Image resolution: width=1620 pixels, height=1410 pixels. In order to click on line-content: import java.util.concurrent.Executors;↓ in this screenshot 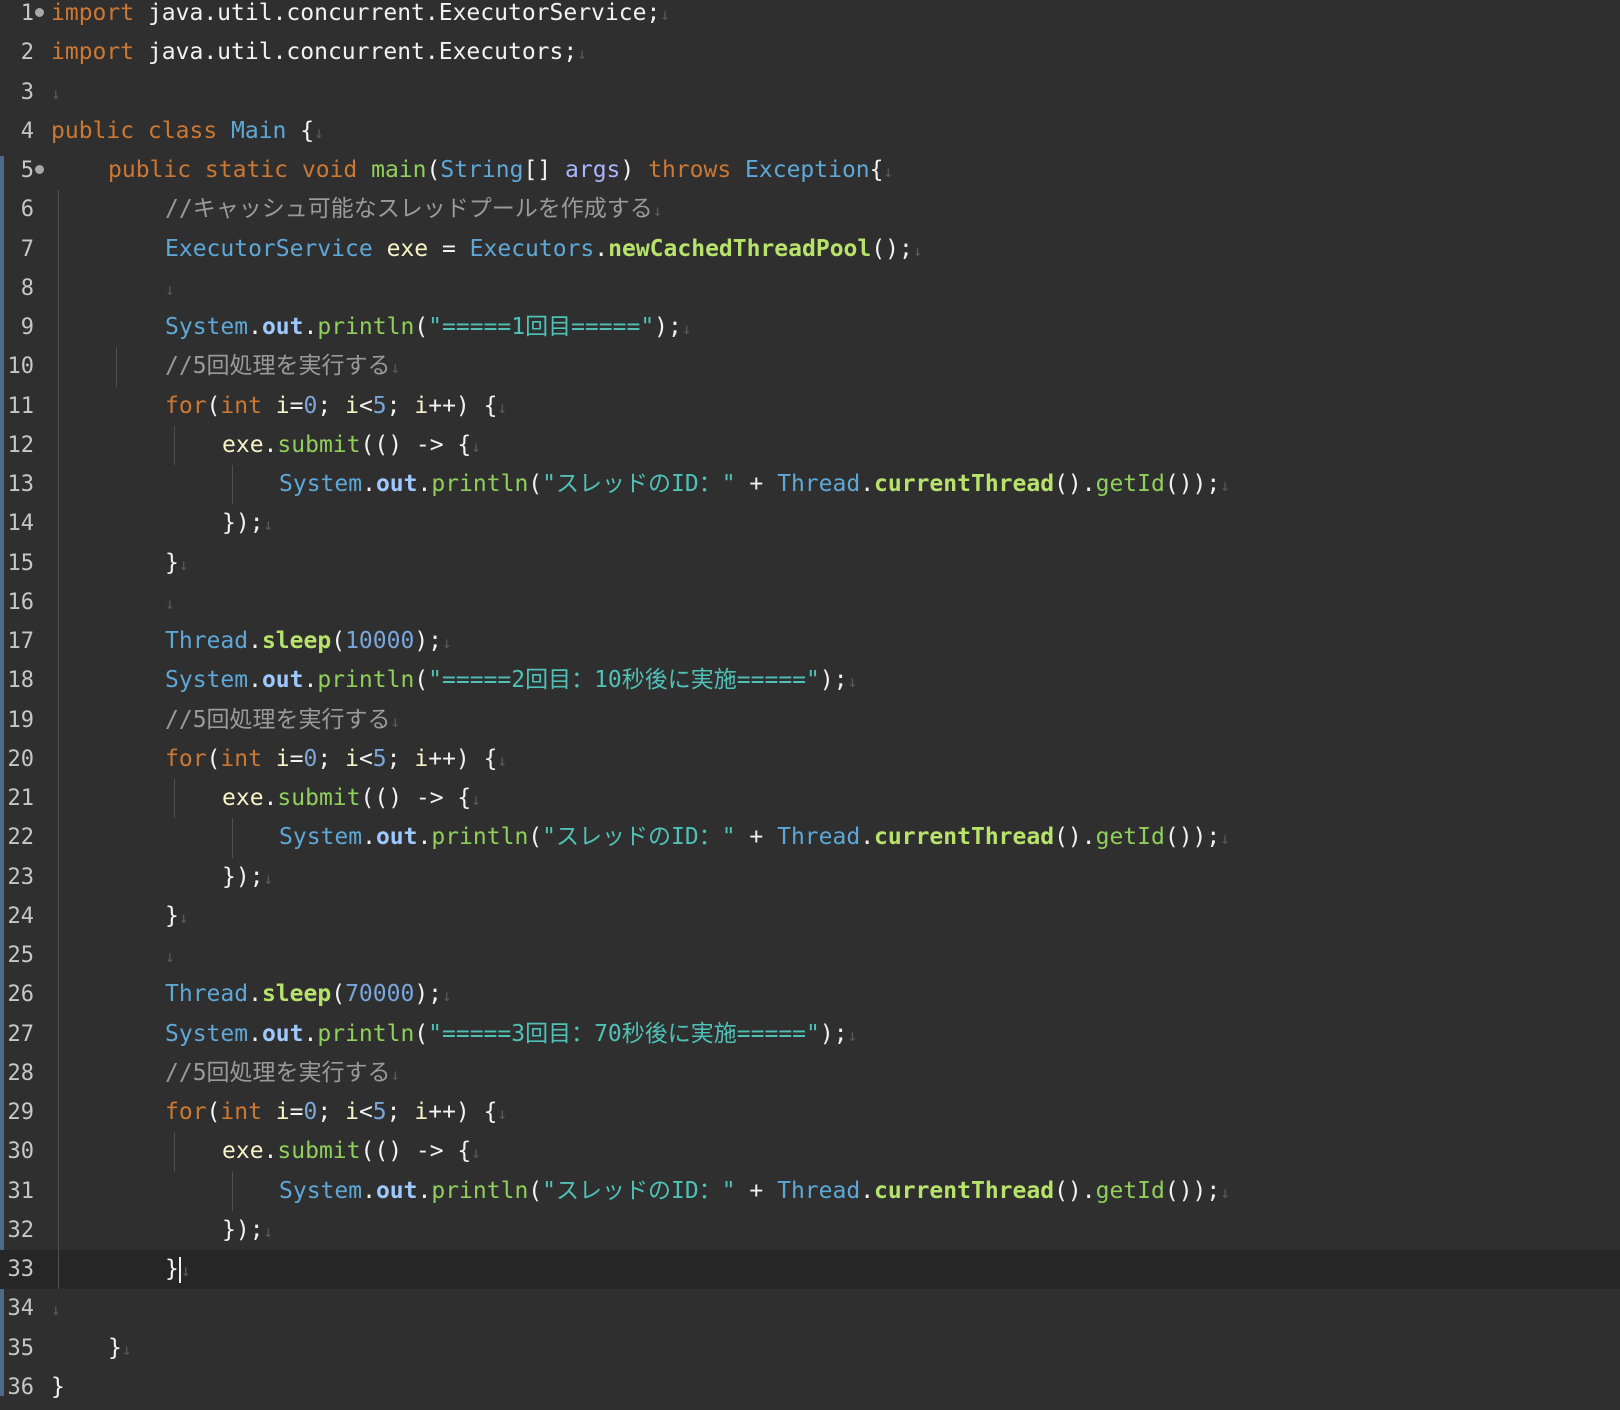, I will do `click(835, 52)`.